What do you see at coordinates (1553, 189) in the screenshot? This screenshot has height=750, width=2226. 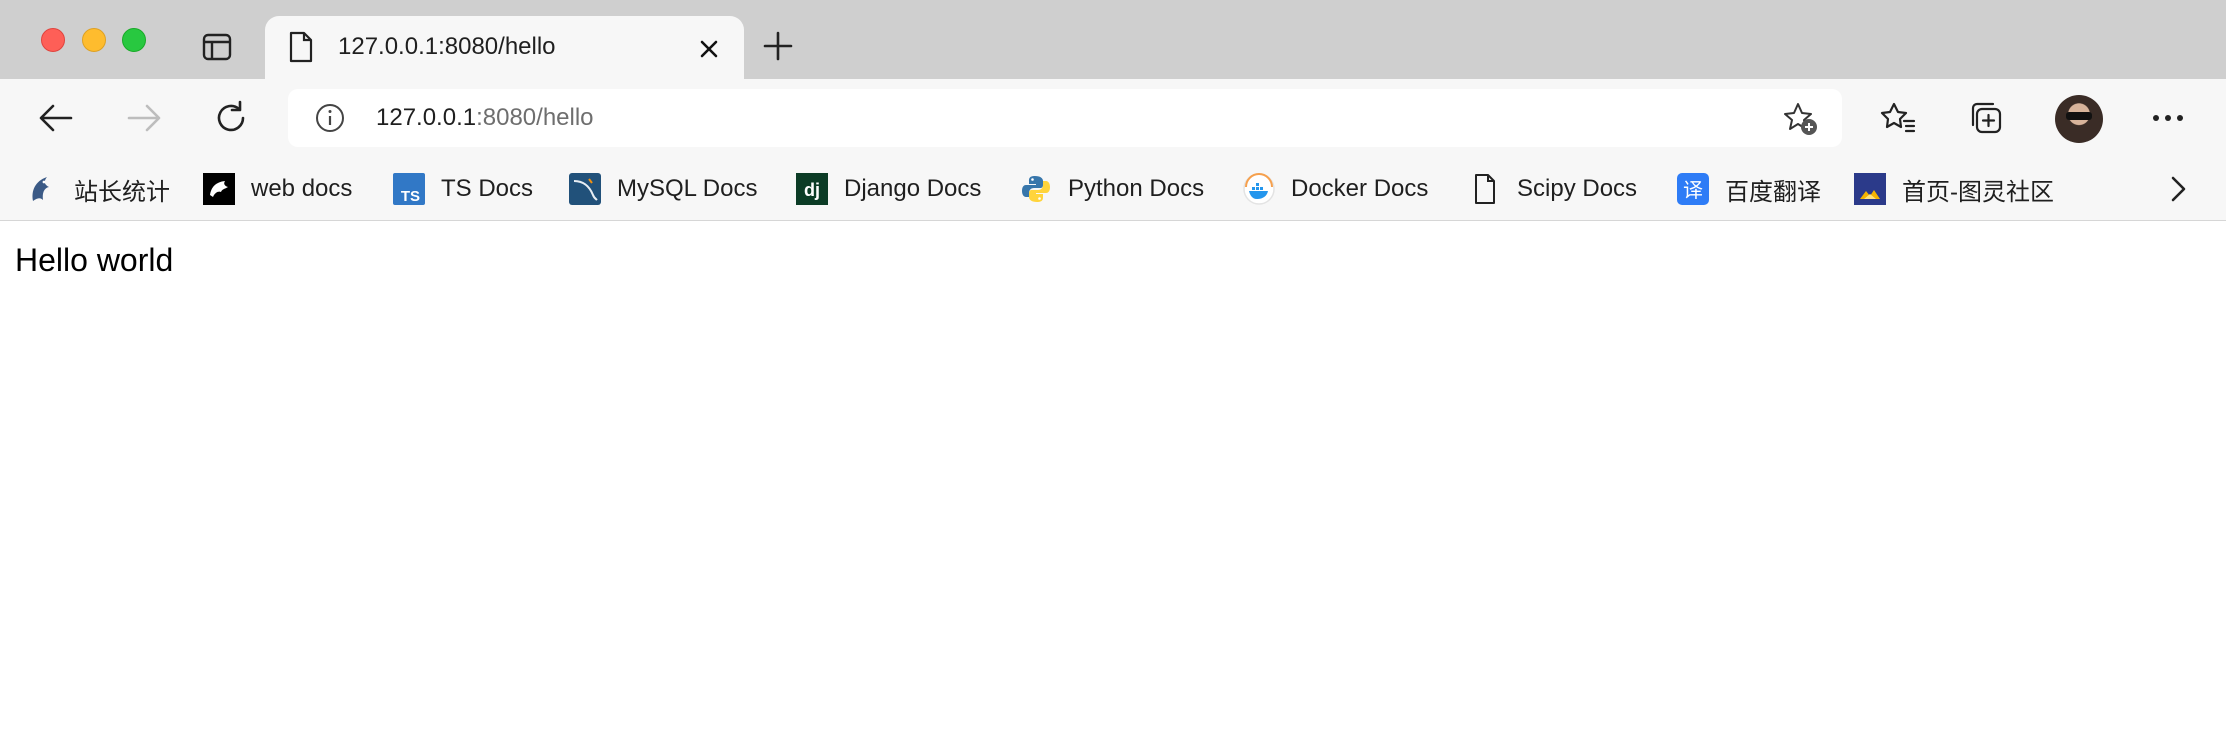 I see `bookmark-item: Scipy Docs` at bounding box center [1553, 189].